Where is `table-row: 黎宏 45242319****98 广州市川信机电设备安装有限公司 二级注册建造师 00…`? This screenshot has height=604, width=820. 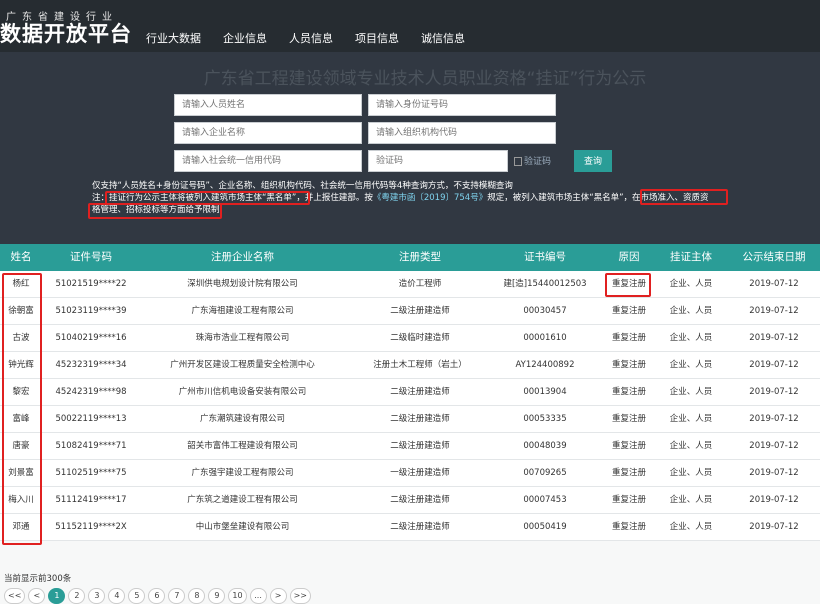
table-row: 黎宏 45242319****98 广州市川信机电设备安装有限公司 二级注册建造师 00… is located at coordinates (410, 392).